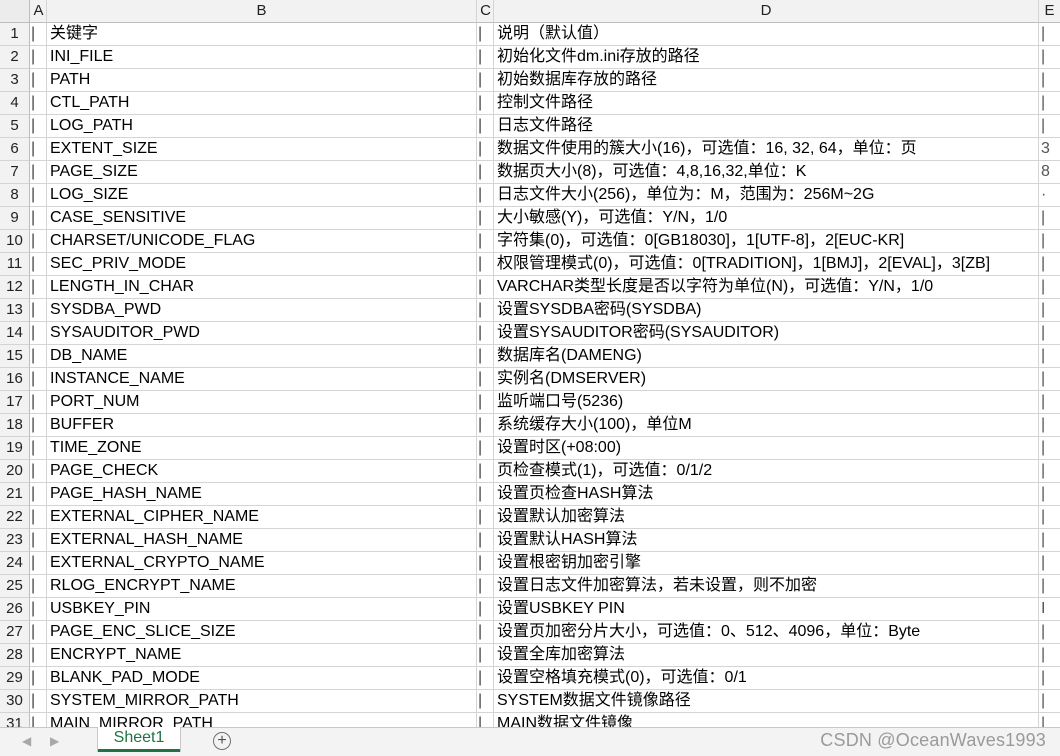  I want to click on row-header: 29, so click(15, 678).